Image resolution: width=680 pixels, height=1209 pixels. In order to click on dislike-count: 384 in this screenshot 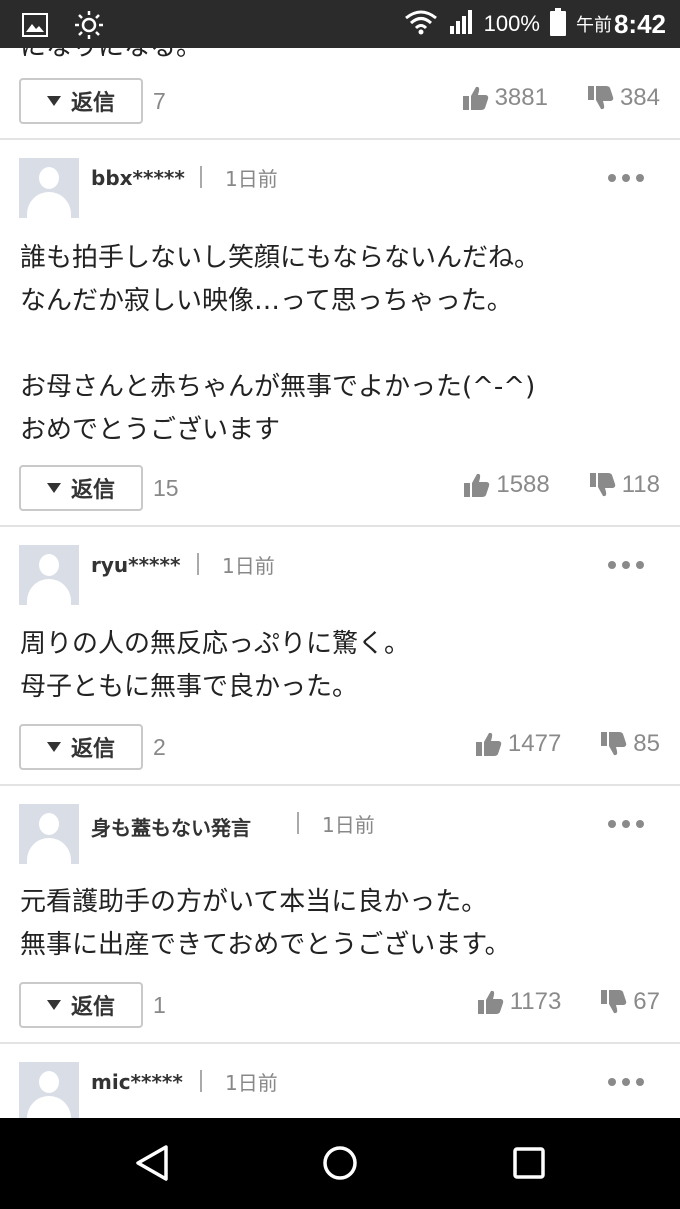, I will do `click(639, 97)`.